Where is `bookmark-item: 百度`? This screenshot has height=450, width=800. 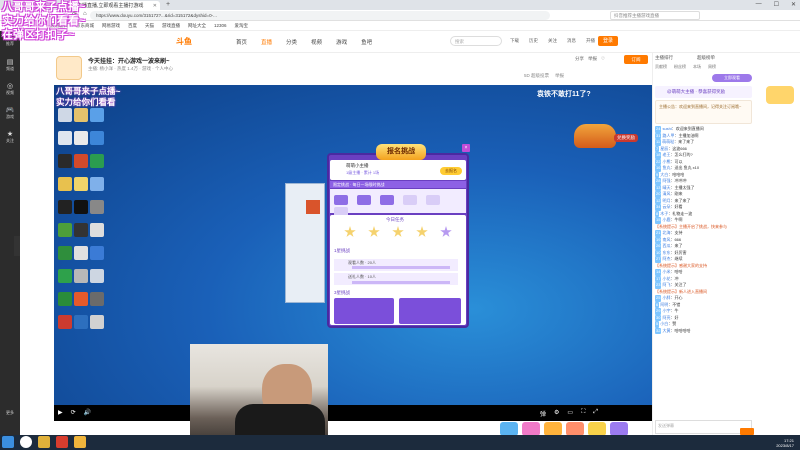
bookmark-item: 百度 is located at coordinates (132, 26).